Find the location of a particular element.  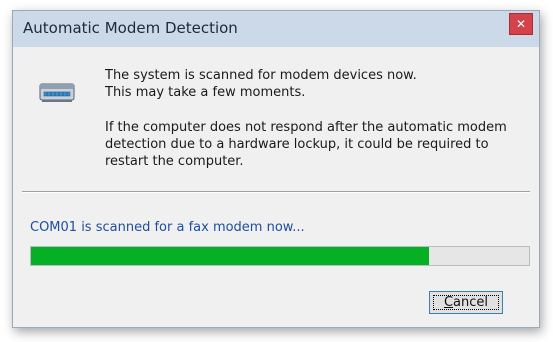

title-bar: Automatic Modem Detection ✕ is located at coordinates (276, 29).